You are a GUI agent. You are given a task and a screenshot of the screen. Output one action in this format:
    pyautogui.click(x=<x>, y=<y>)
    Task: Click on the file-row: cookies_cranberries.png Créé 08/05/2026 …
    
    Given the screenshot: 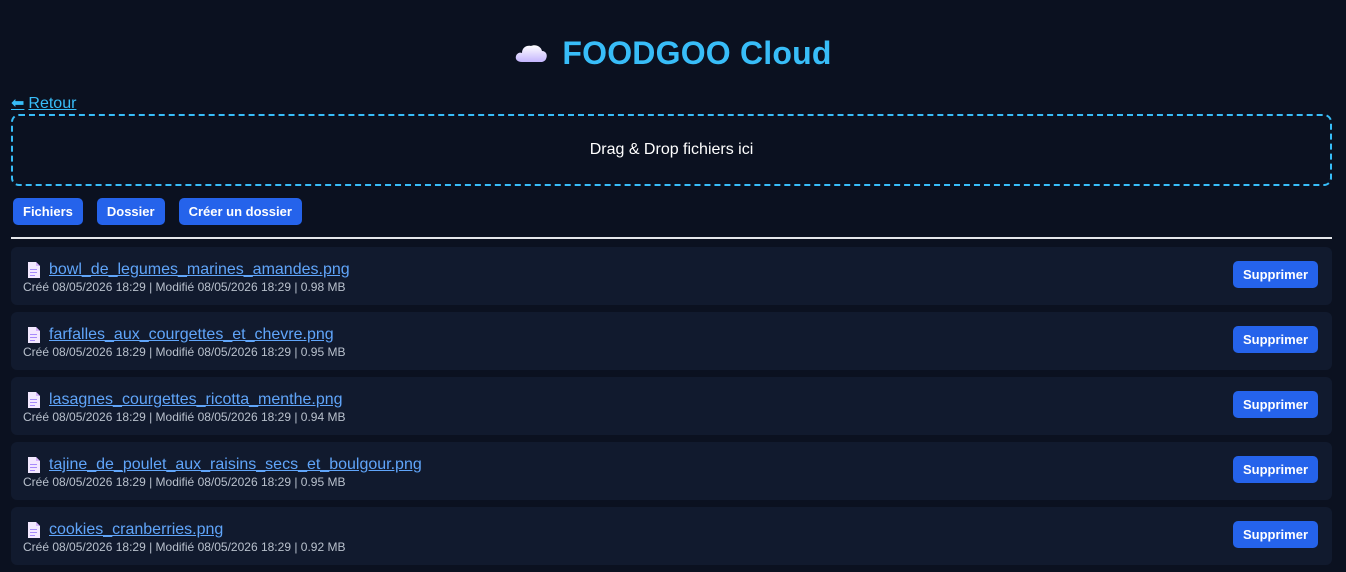 What is the action you would take?
    pyautogui.click(x=671, y=536)
    